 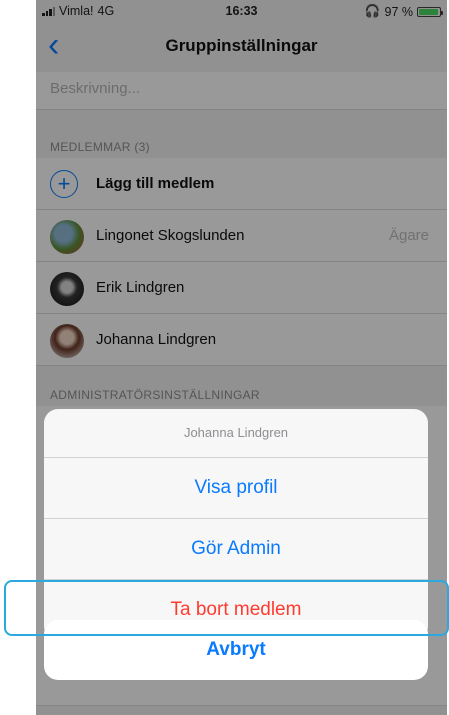 What do you see at coordinates (236, 488) in the screenshot?
I see `view-profile-button: Visa profil` at bounding box center [236, 488].